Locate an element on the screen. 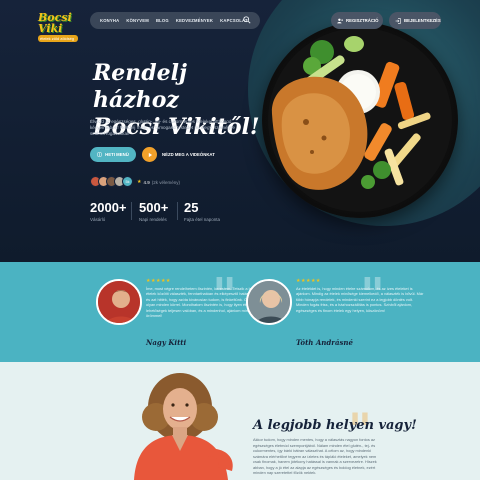 The image size is (480, 480). stat-daily-orders: 500+ Napi rendelés is located at coordinates (153, 211).